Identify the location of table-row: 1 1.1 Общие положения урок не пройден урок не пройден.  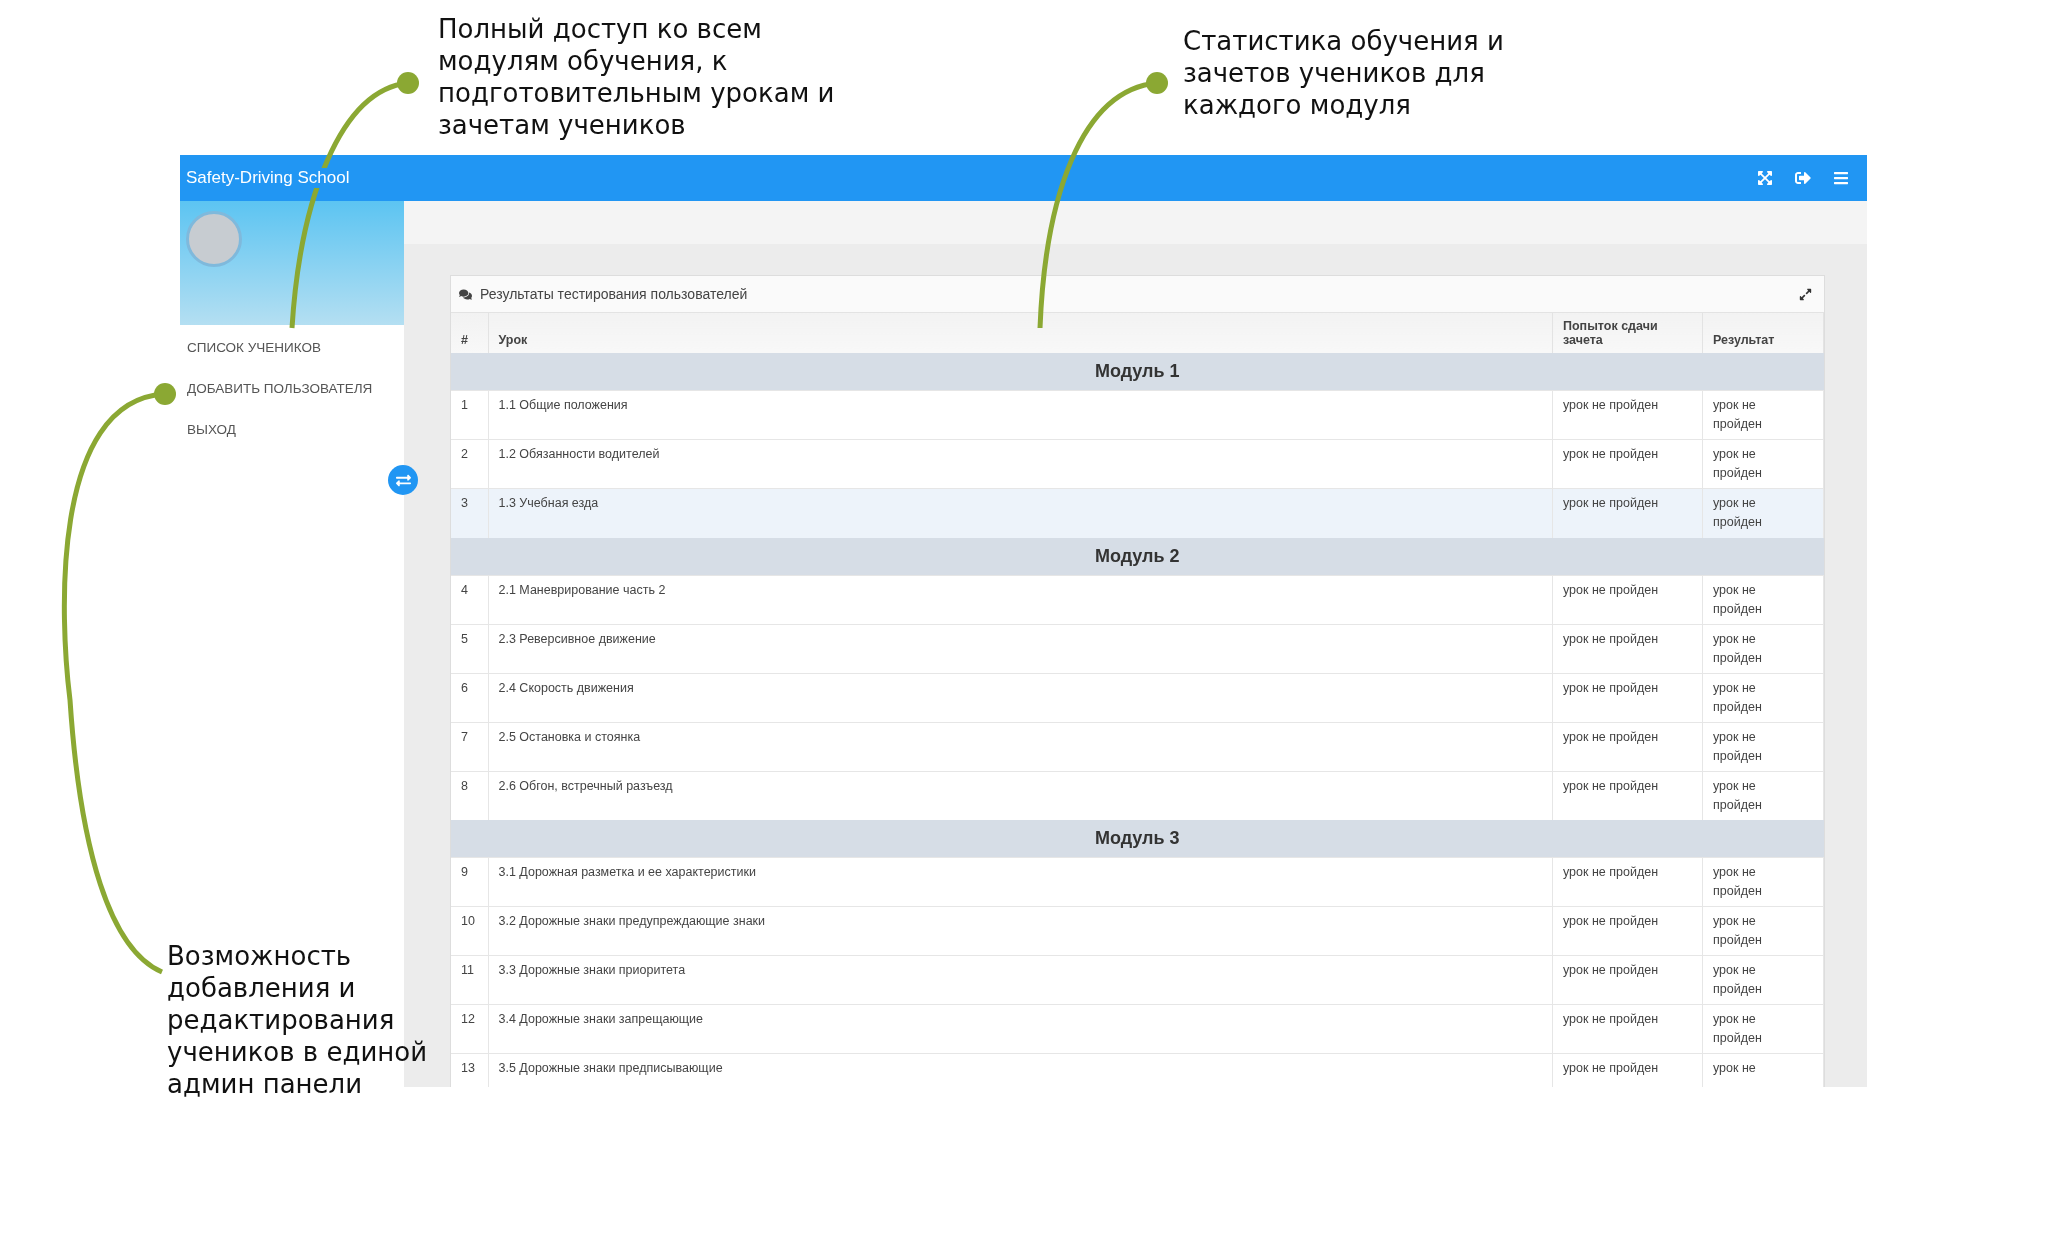
(1137, 415).